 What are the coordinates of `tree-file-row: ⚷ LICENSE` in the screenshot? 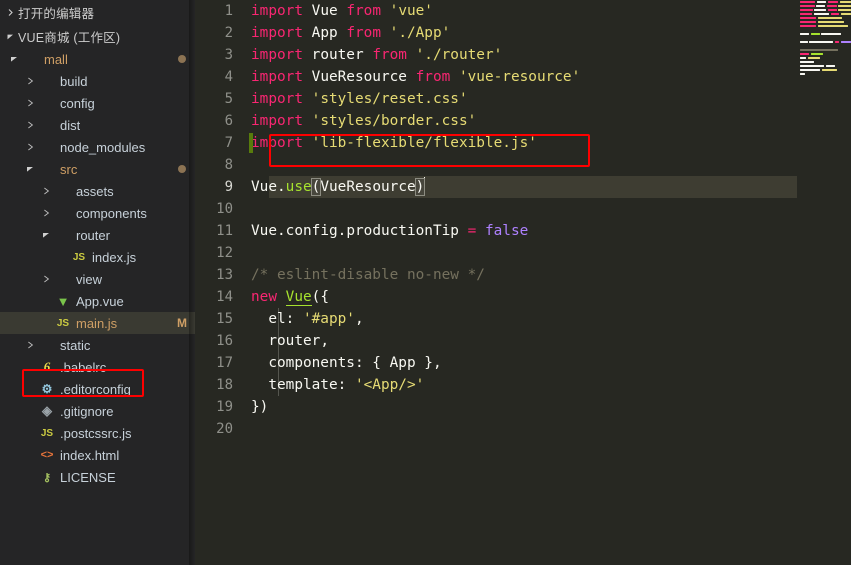 It's located at (97, 477).